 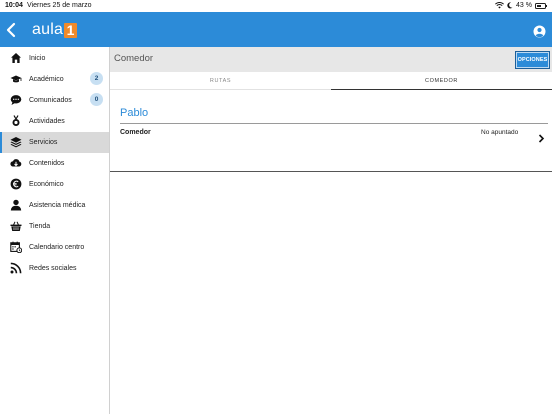 What do you see at coordinates (47, 121) in the screenshot?
I see `sidebar-item-label: Actividades` at bounding box center [47, 121].